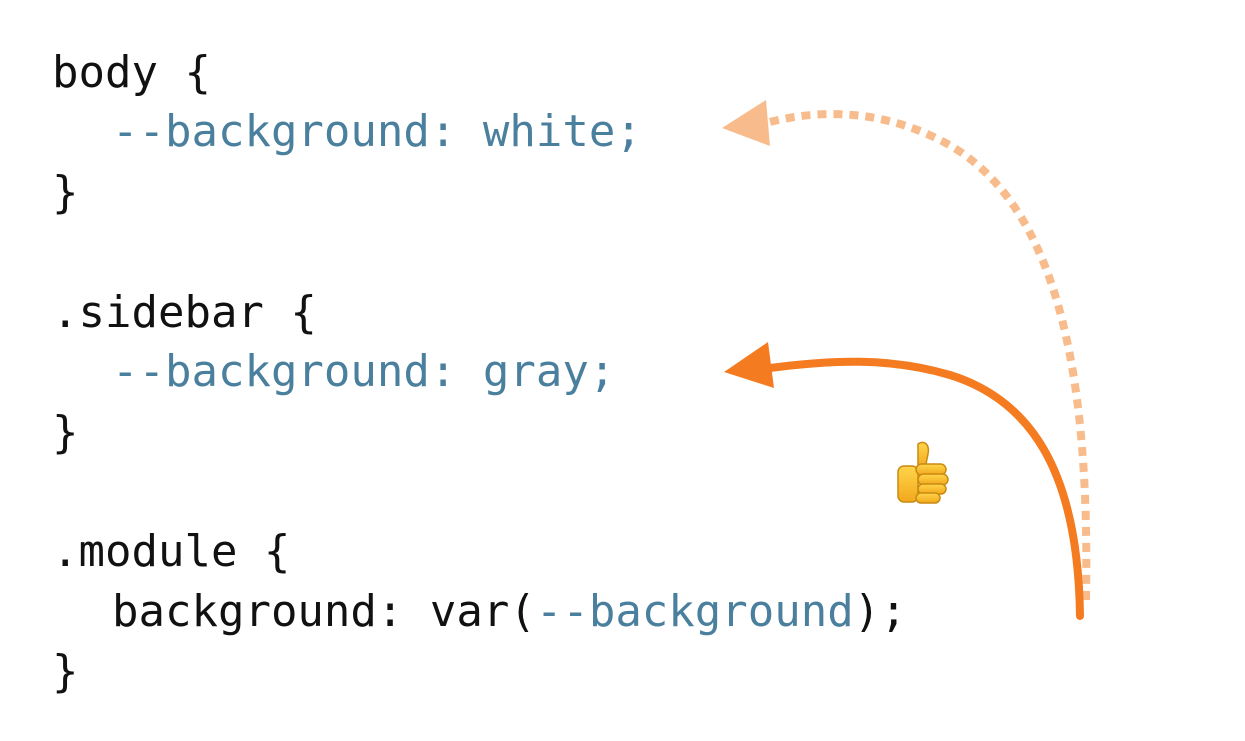 The width and height of the screenshot is (1245, 741). Describe the element at coordinates (694, 611) in the screenshot. I see `module-background-variable: --background` at that location.